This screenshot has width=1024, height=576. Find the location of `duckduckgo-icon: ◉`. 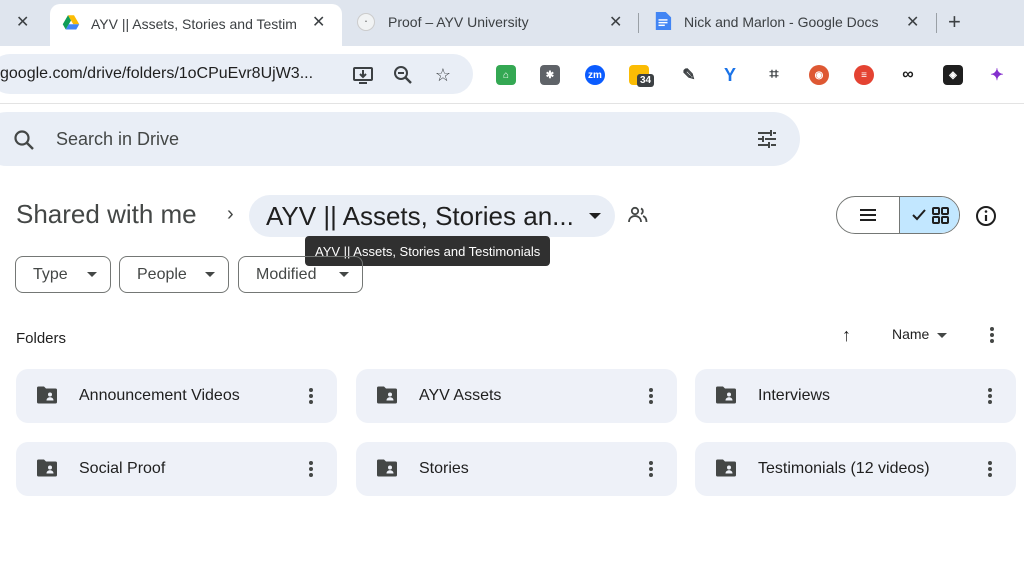

duckduckgo-icon: ◉ is located at coordinates (819, 75).